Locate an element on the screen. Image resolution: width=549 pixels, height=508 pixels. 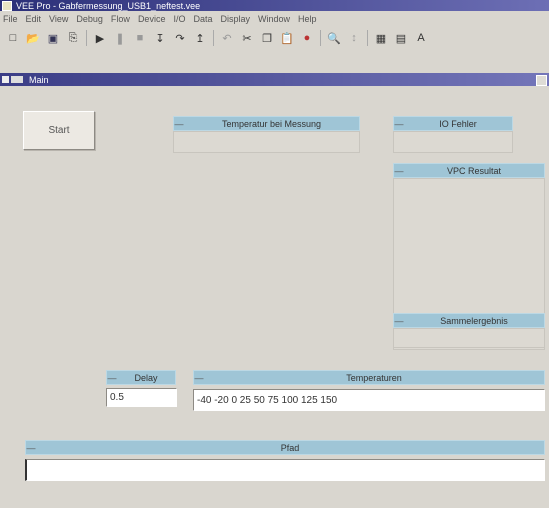
open-icon: 📂 is located at coordinates (33, 38).